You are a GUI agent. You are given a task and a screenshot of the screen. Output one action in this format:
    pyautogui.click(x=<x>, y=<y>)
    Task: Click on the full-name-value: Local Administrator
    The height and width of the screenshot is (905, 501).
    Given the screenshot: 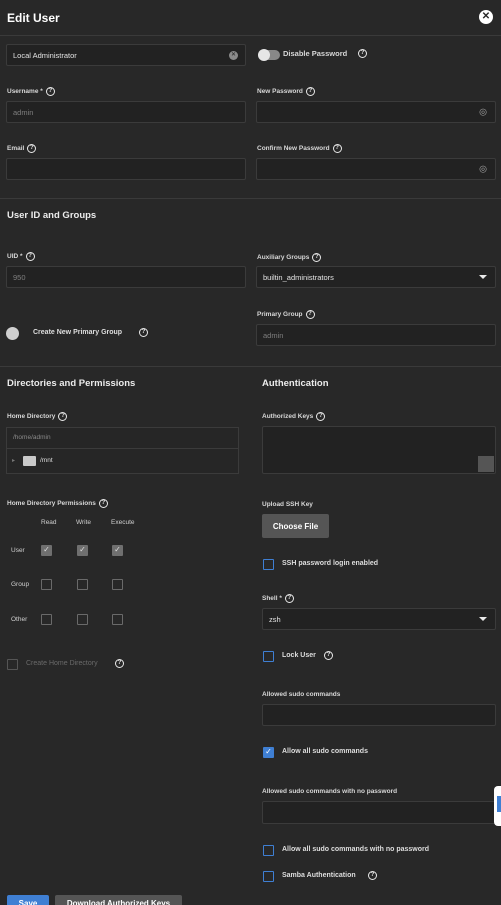 What is the action you would take?
    pyautogui.click(x=45, y=55)
    